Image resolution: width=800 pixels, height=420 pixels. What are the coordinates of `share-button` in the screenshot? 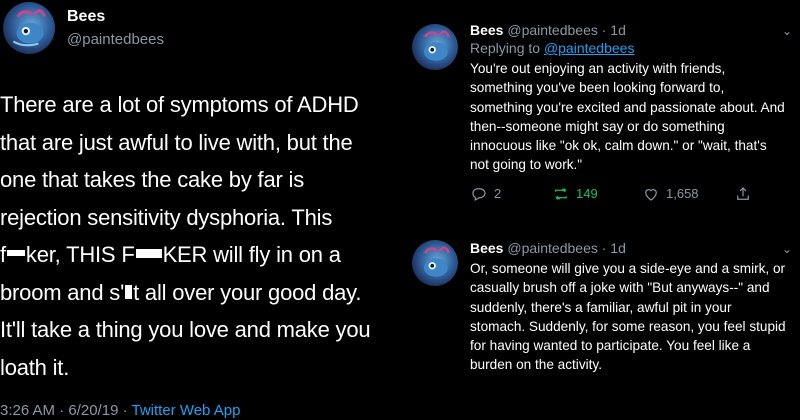 It's located at (743, 194).